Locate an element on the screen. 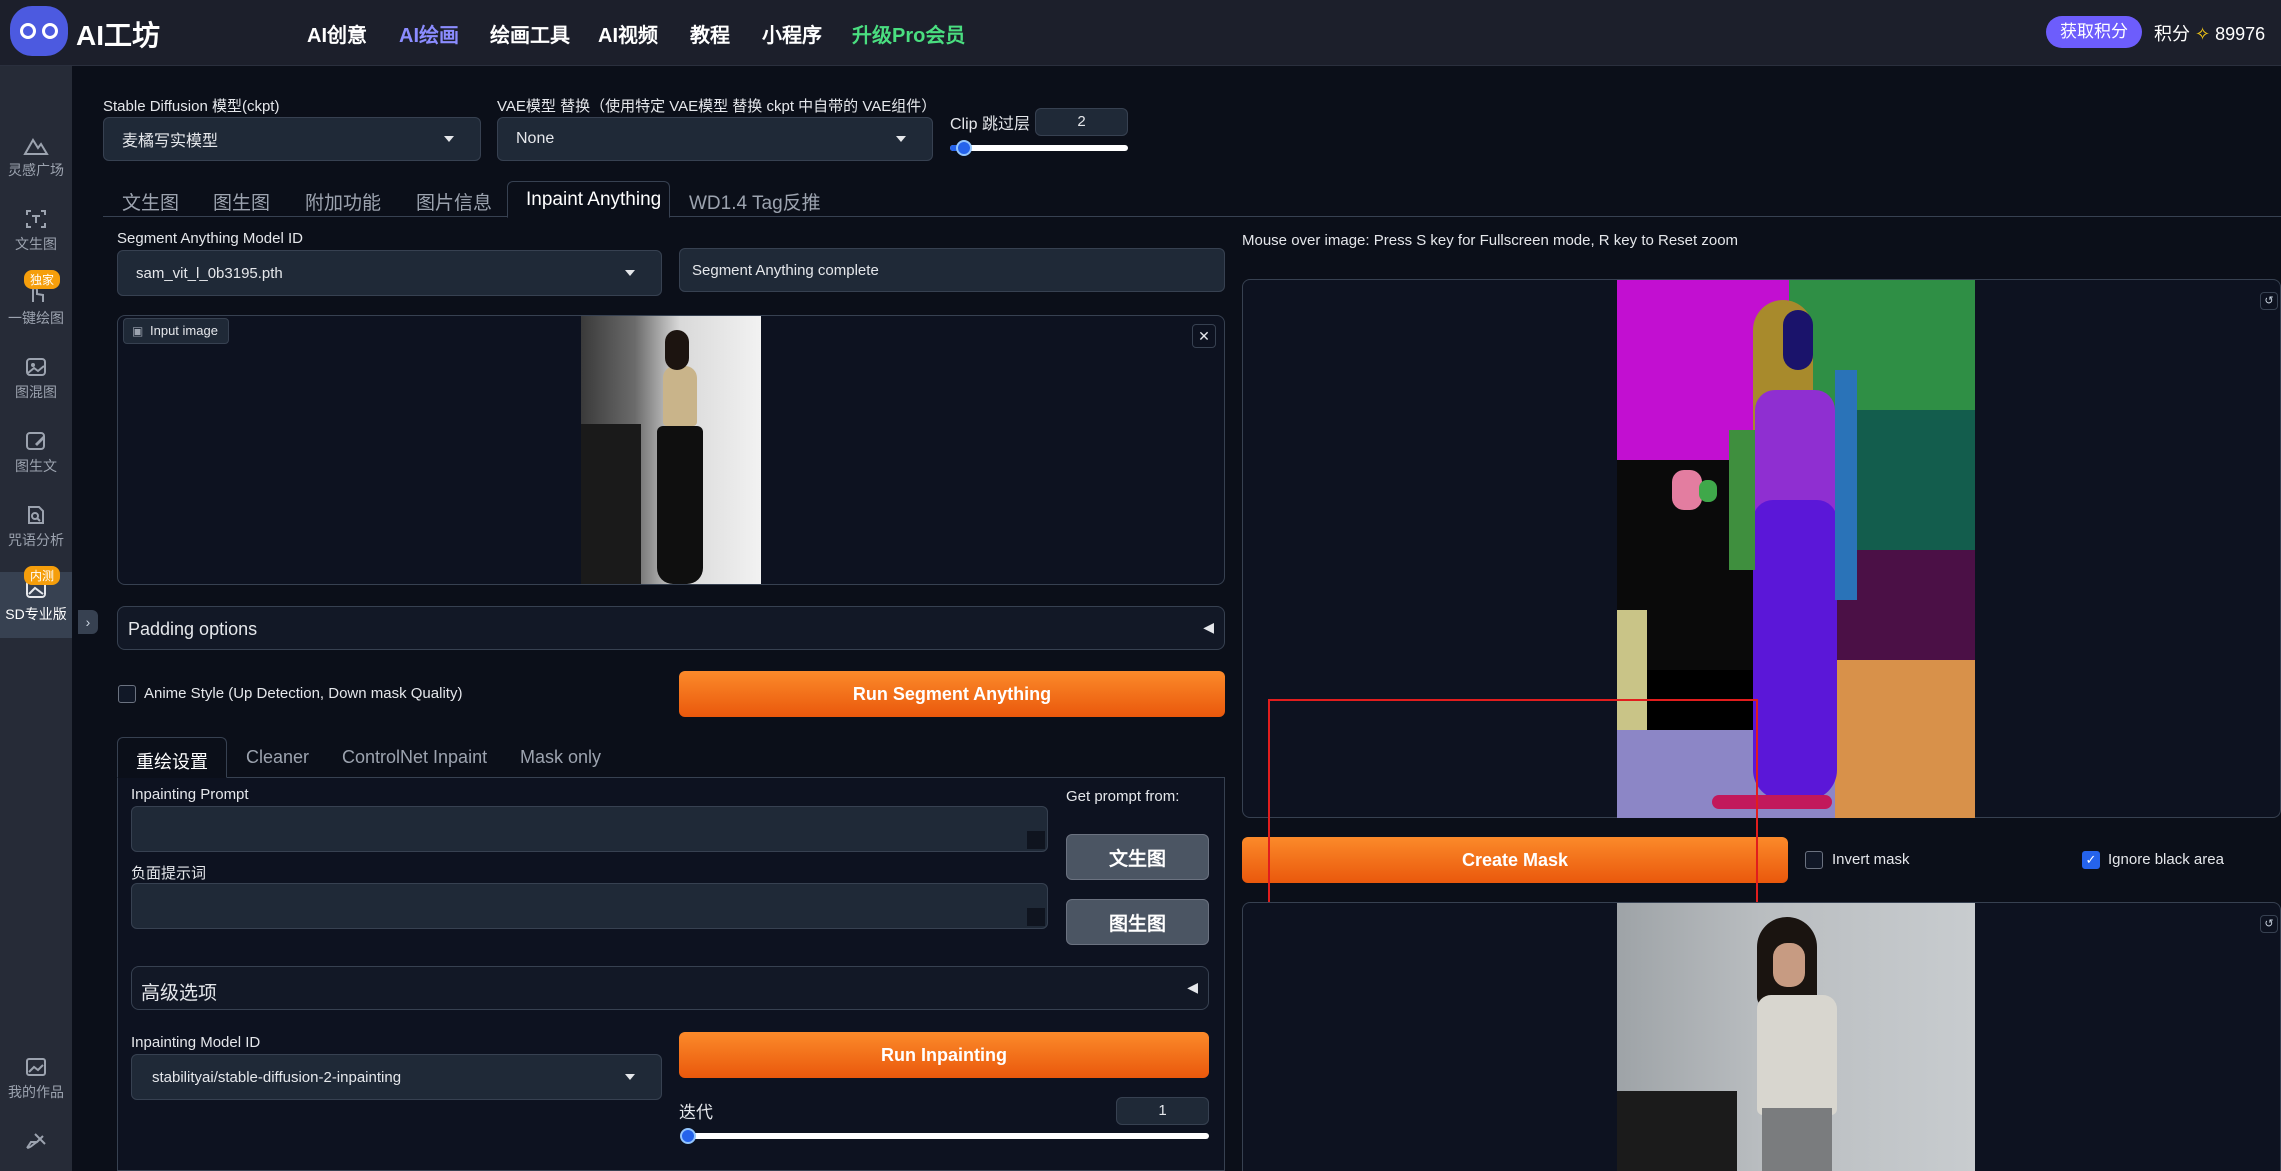 This screenshot has height=1171, width=2281. sidebar-item-image-mix: 图混图 is located at coordinates (36, 383).